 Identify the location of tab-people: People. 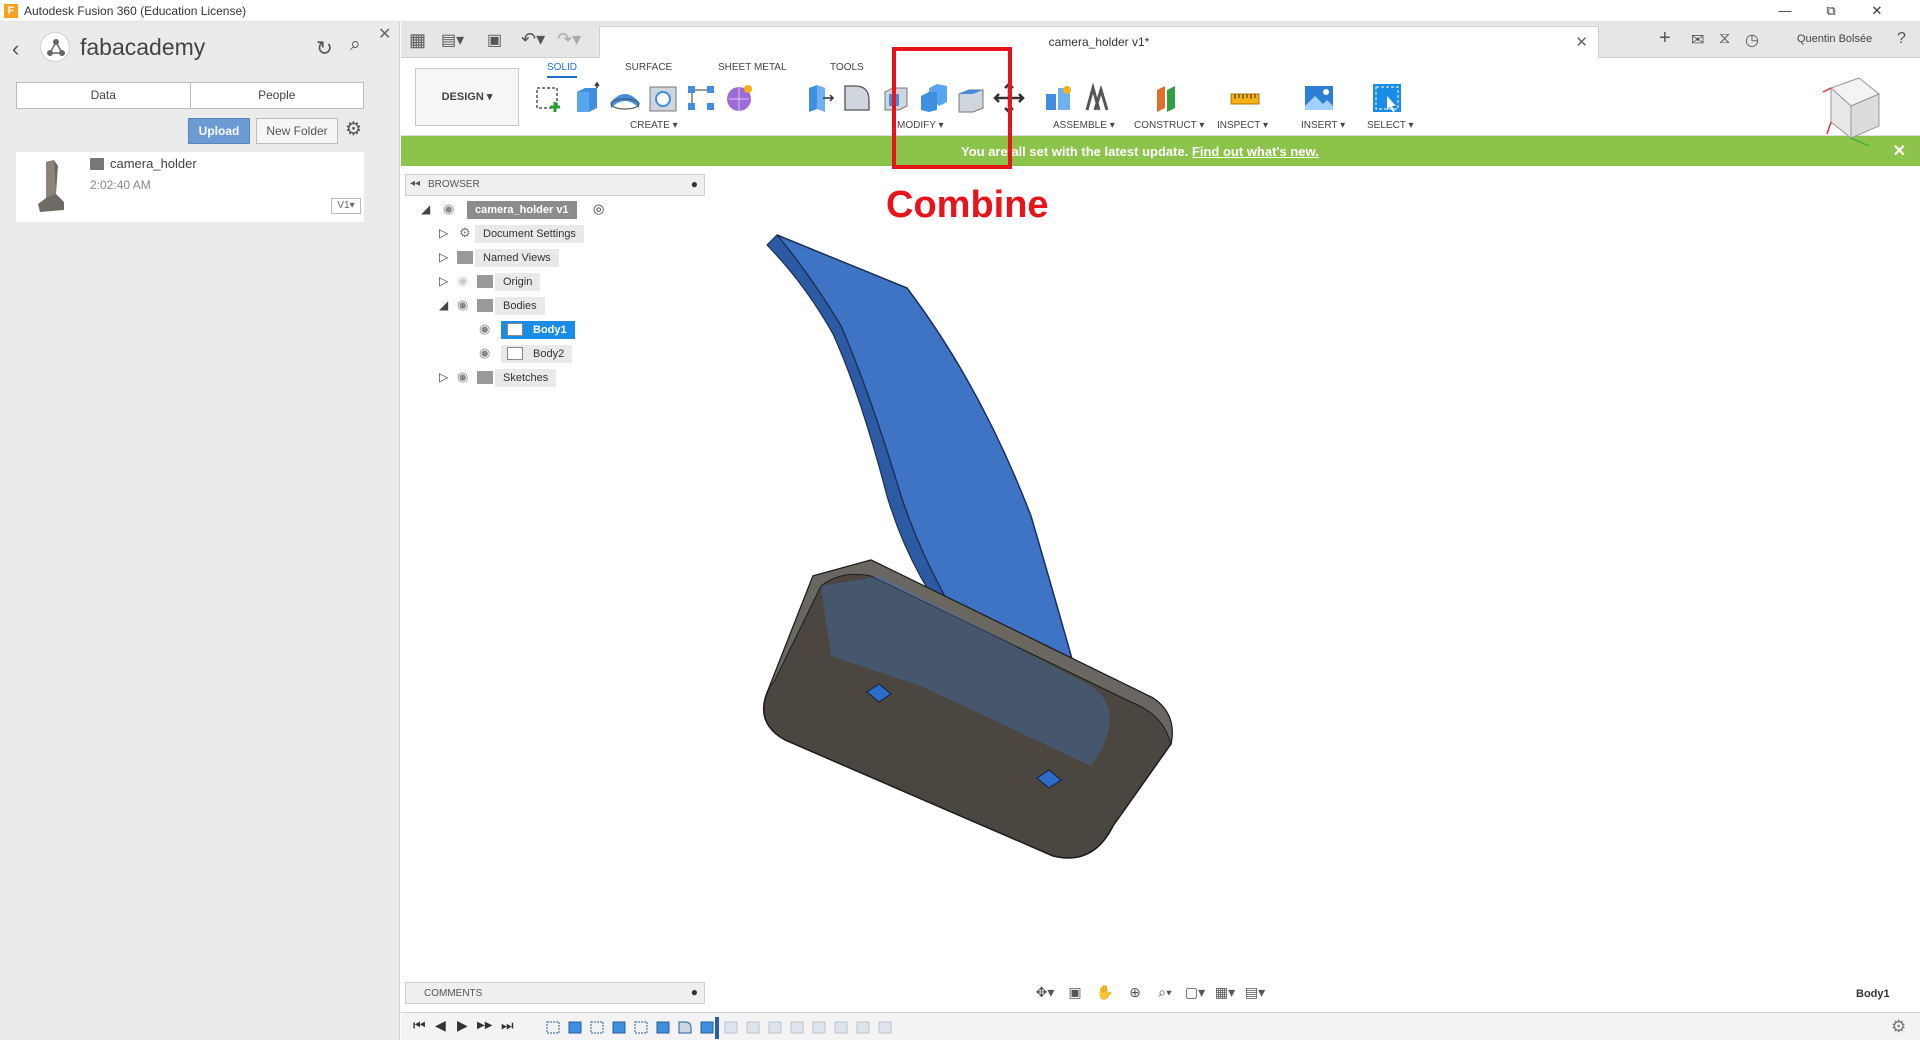
(276, 95).